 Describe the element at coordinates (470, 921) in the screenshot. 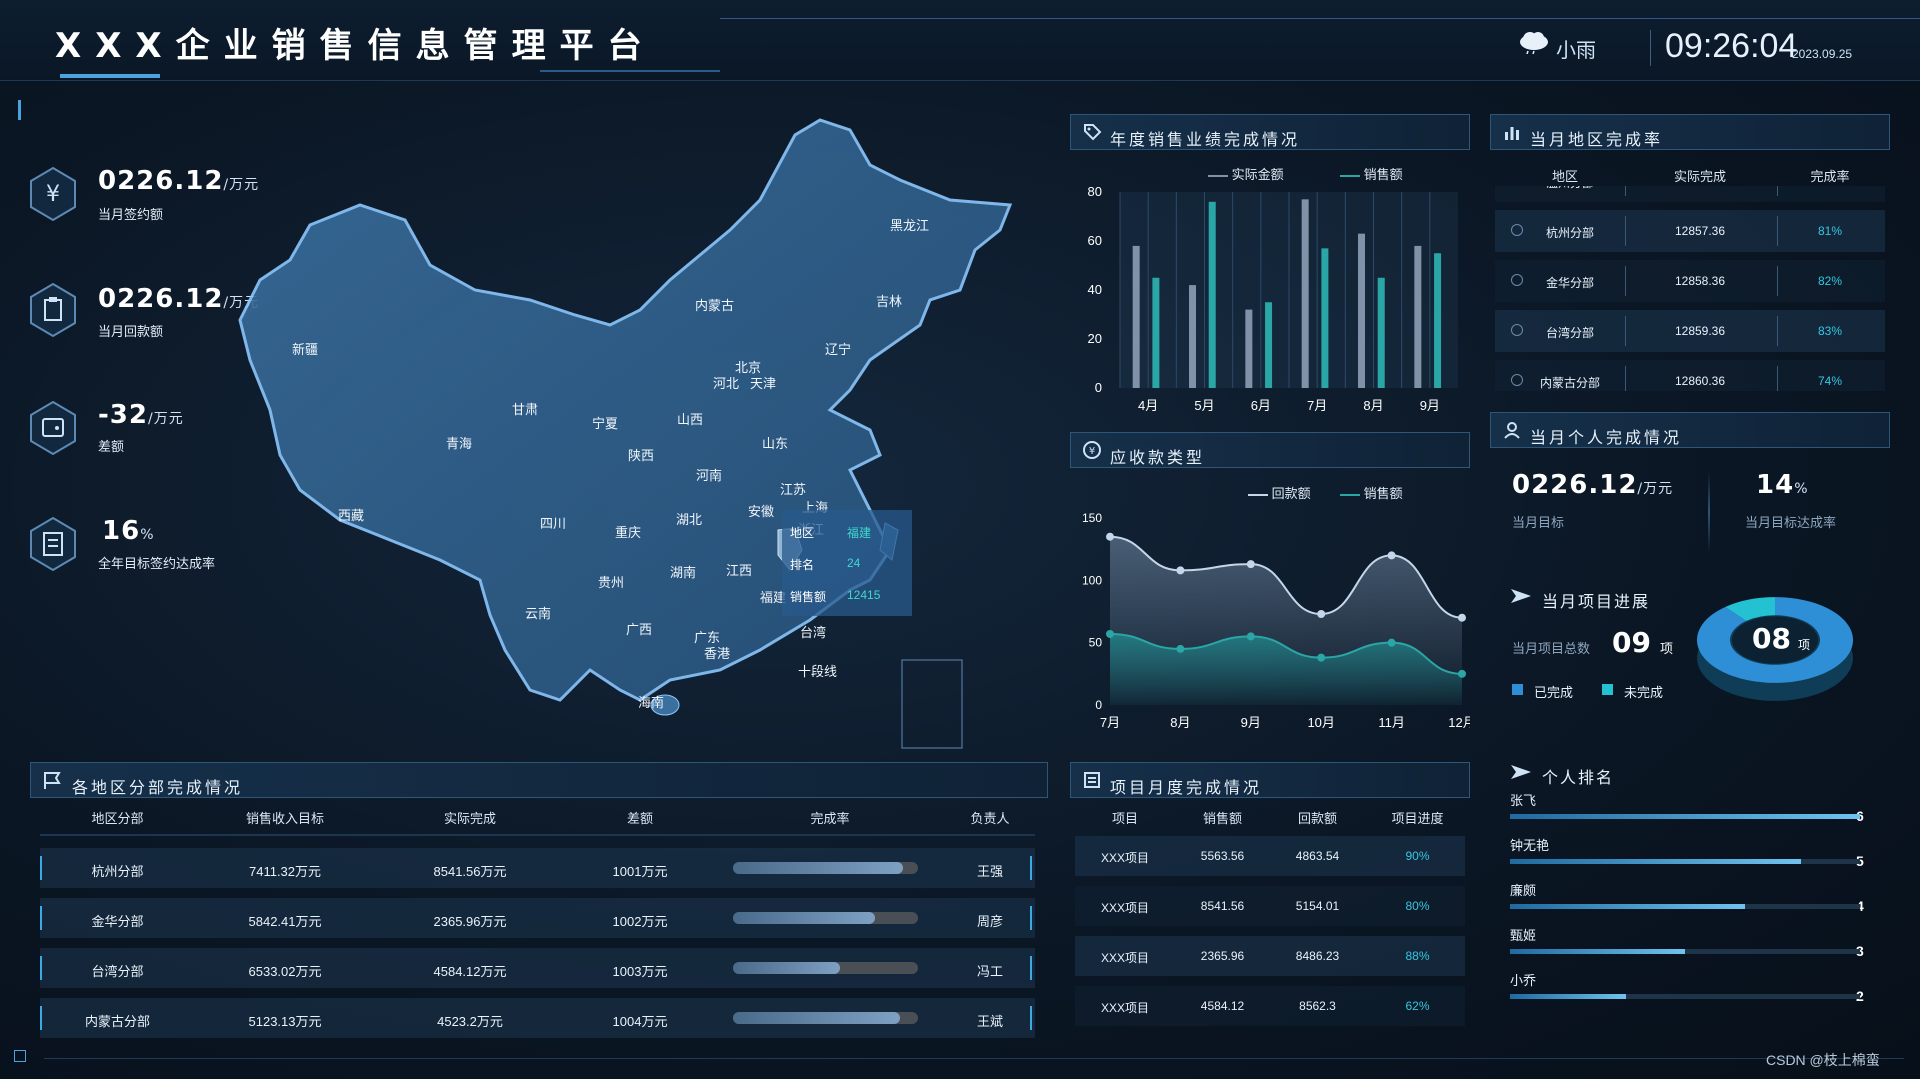

I see `cell-actual: 2365.96万元` at that location.